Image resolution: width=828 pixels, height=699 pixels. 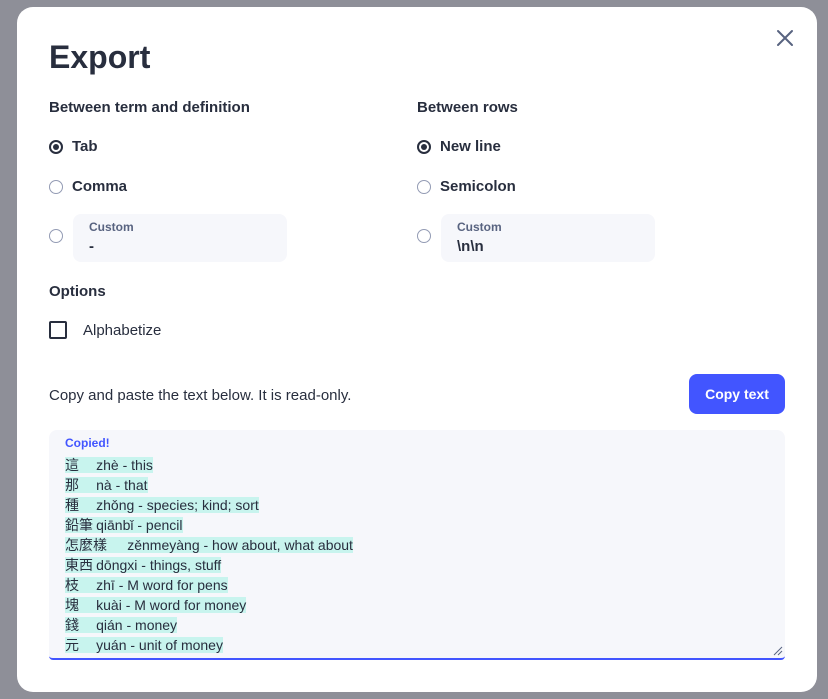 I want to click on custom-row-field-label: Custom, so click(x=479, y=227).